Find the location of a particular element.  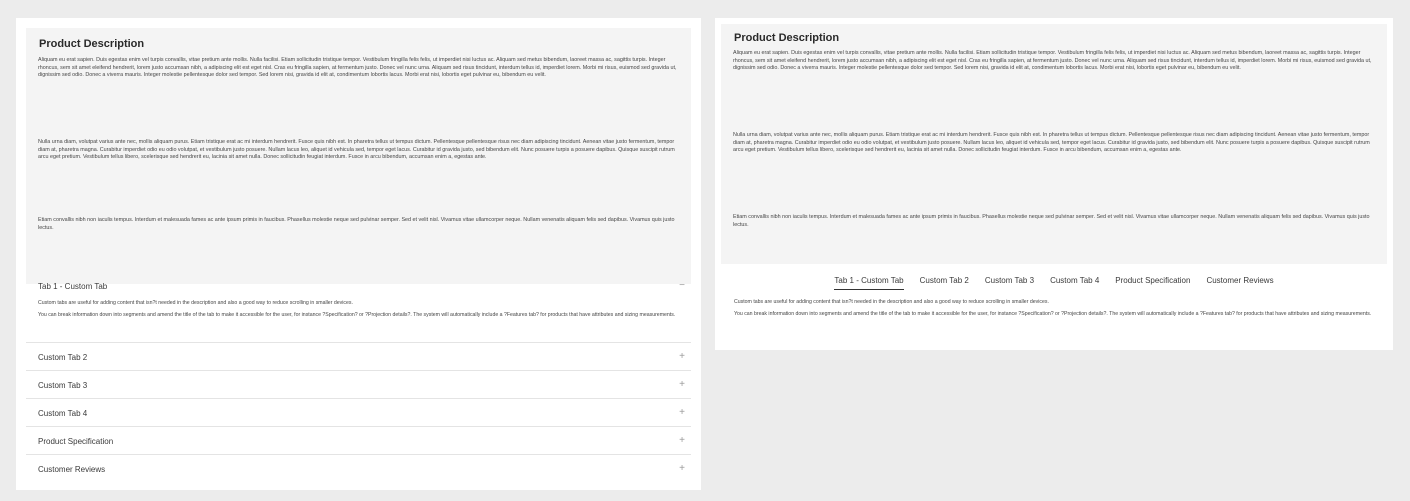

accordion-item-custom-tab-2: Custom Tab 2 + is located at coordinates (358, 357).